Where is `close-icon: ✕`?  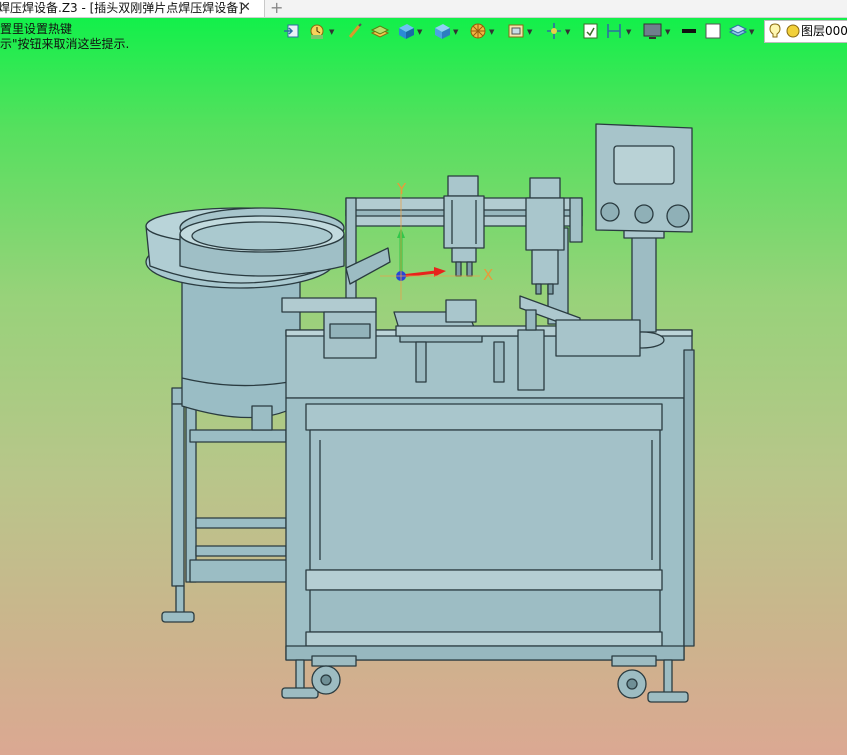
close-icon: ✕ is located at coordinates (245, 8).